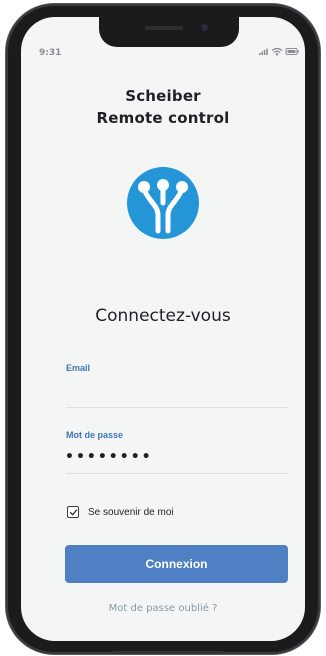 This screenshot has width=326, height=656. I want to click on app-title: Scheiber Remote control, so click(163, 107).